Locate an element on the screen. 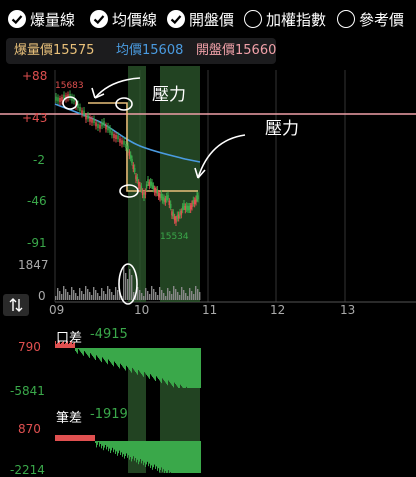 The width and height of the screenshot is (416, 477). y-tick: +88 is located at coordinates (35, 76).